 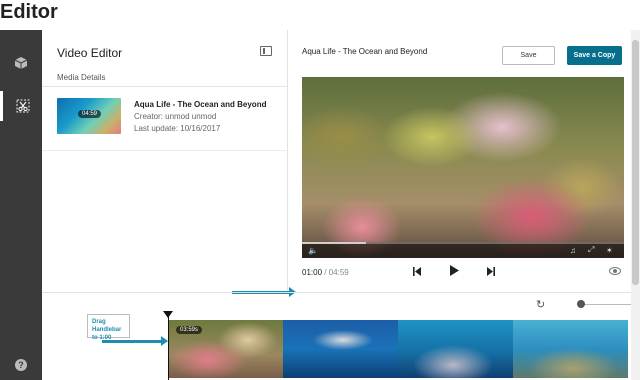 What do you see at coordinates (573, 250) in the screenshot?
I see `music-icon: ♫` at bounding box center [573, 250].